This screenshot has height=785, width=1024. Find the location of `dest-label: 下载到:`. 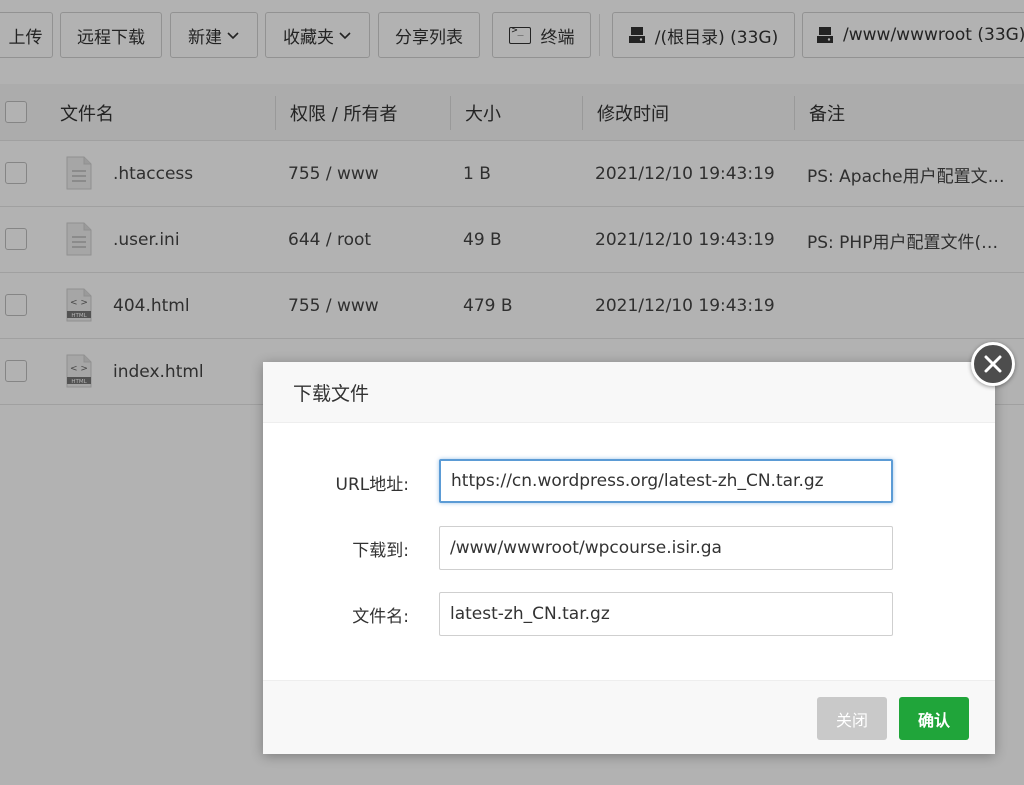

dest-label: 下载到: is located at coordinates (380, 550).